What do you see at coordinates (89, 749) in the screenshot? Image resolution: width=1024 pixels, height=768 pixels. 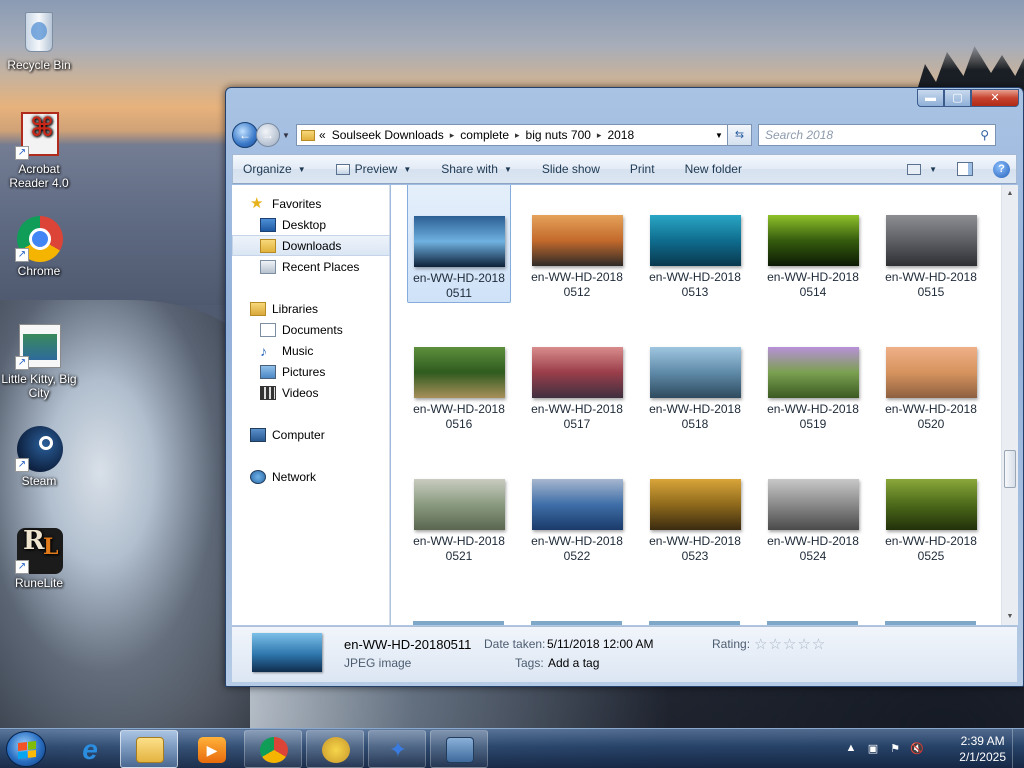 I see `taskbar-internet-explorer: e` at bounding box center [89, 749].